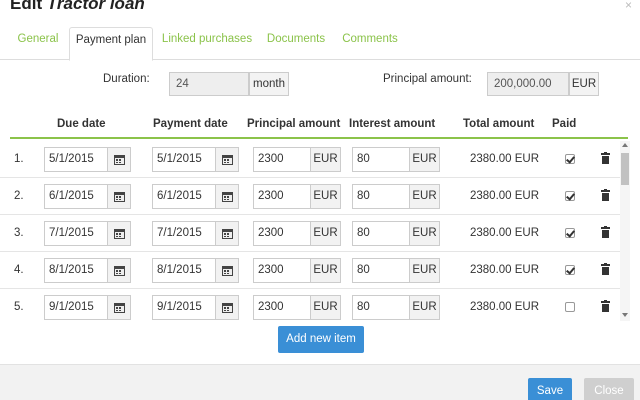  Describe the element at coordinates (609, 389) in the screenshot. I see `close-button: Close` at that location.